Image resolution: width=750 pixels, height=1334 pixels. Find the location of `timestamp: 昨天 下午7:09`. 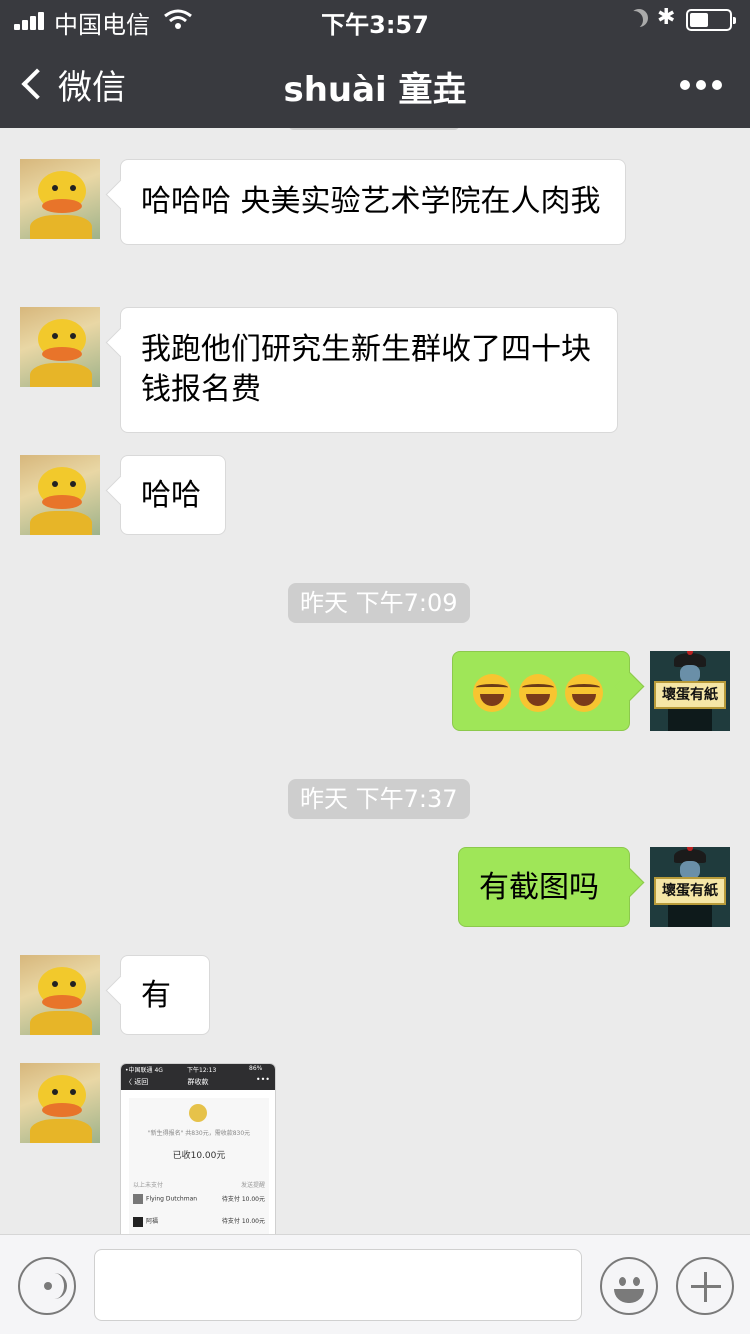

timestamp: 昨天 下午7:09 is located at coordinates (379, 603).